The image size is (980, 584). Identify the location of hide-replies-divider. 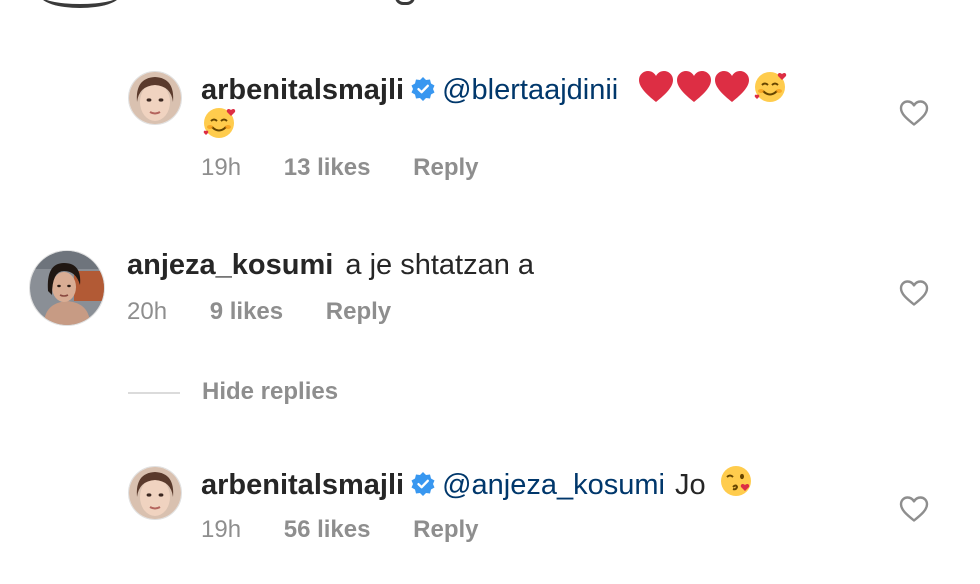
(154, 392).